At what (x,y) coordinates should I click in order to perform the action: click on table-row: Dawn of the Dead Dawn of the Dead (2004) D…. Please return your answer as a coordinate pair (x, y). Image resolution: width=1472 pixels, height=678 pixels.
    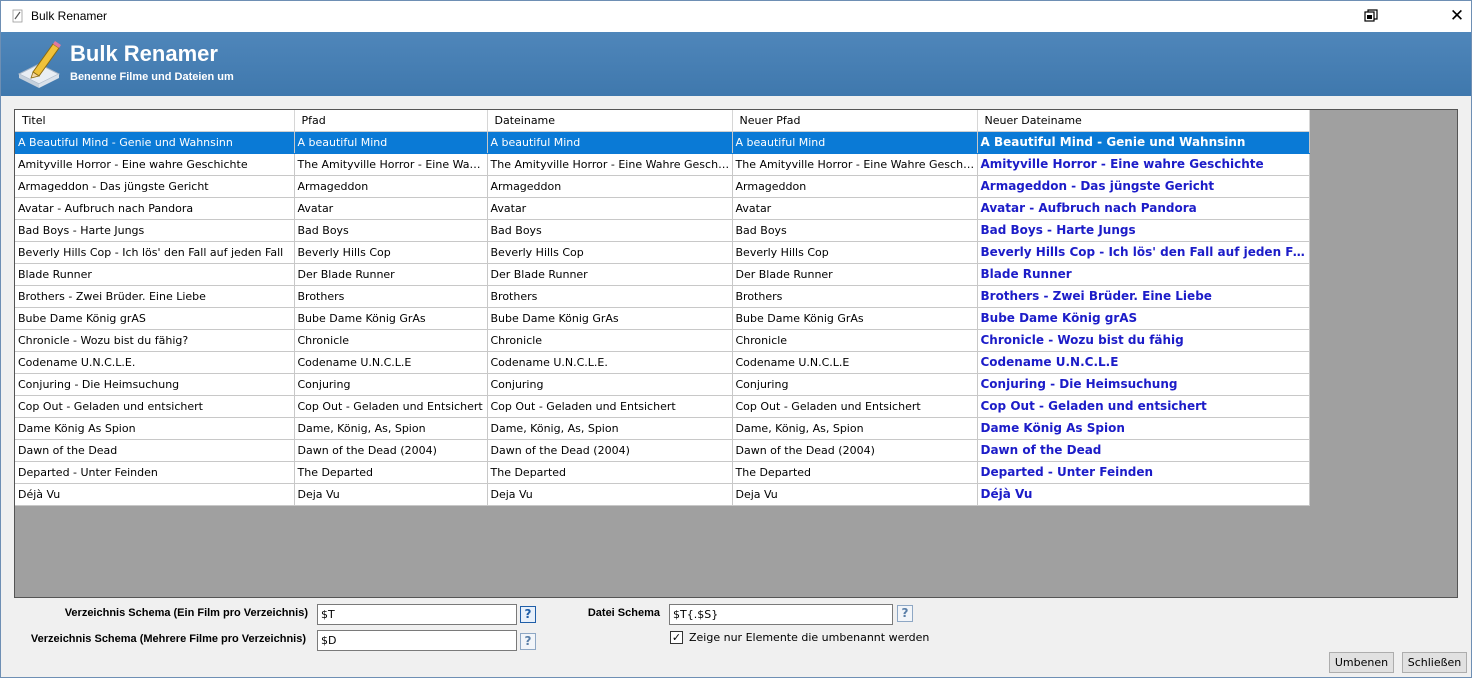
    Looking at the image, I should click on (662, 450).